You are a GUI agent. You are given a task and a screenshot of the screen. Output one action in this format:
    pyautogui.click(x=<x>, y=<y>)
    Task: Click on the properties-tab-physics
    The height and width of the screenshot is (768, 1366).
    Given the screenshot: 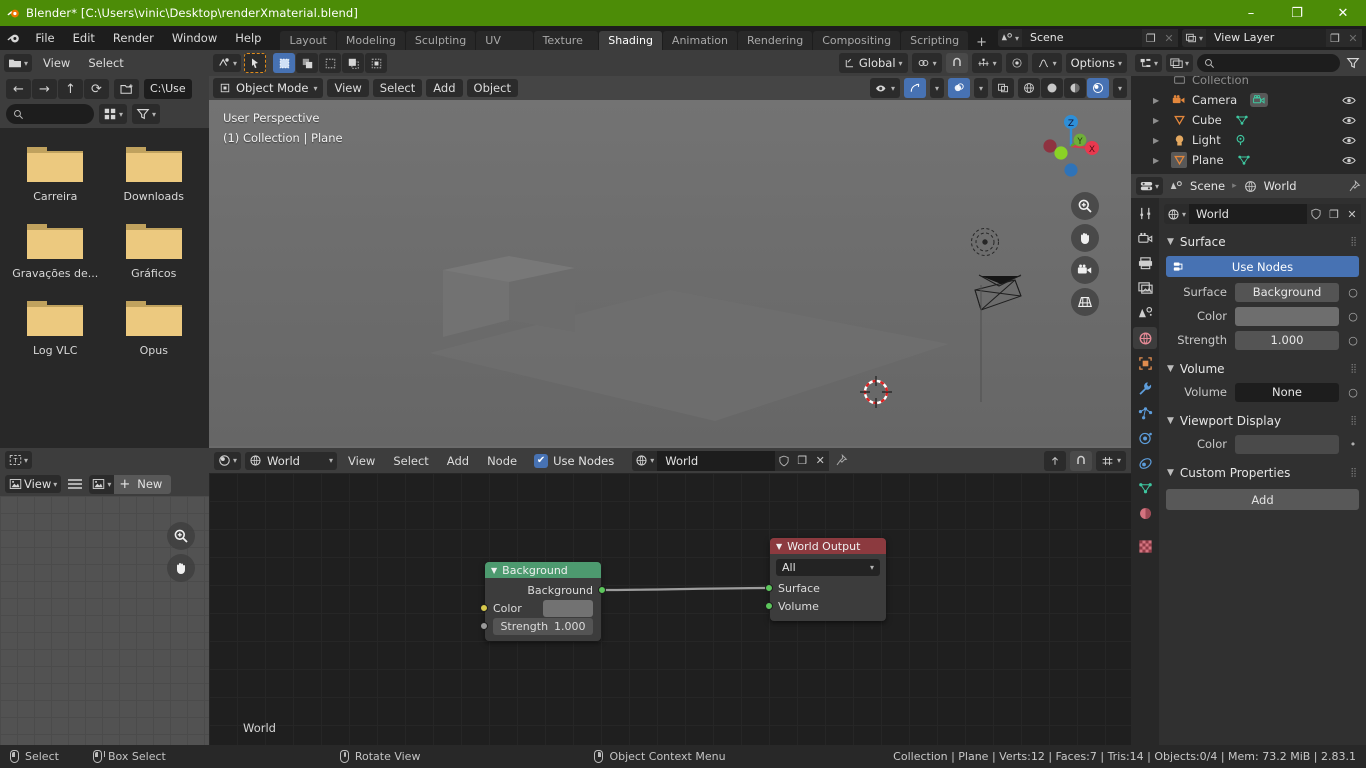 What is the action you would take?
    pyautogui.click(x=1145, y=438)
    